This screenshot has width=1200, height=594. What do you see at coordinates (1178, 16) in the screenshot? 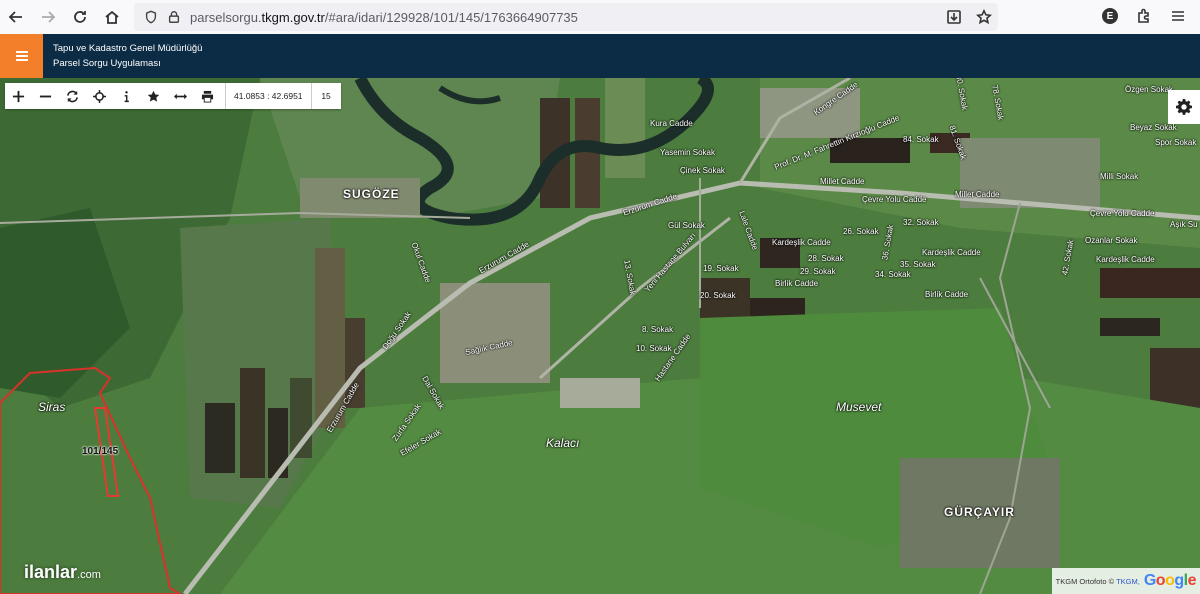
I see `menu-icon` at bounding box center [1178, 16].